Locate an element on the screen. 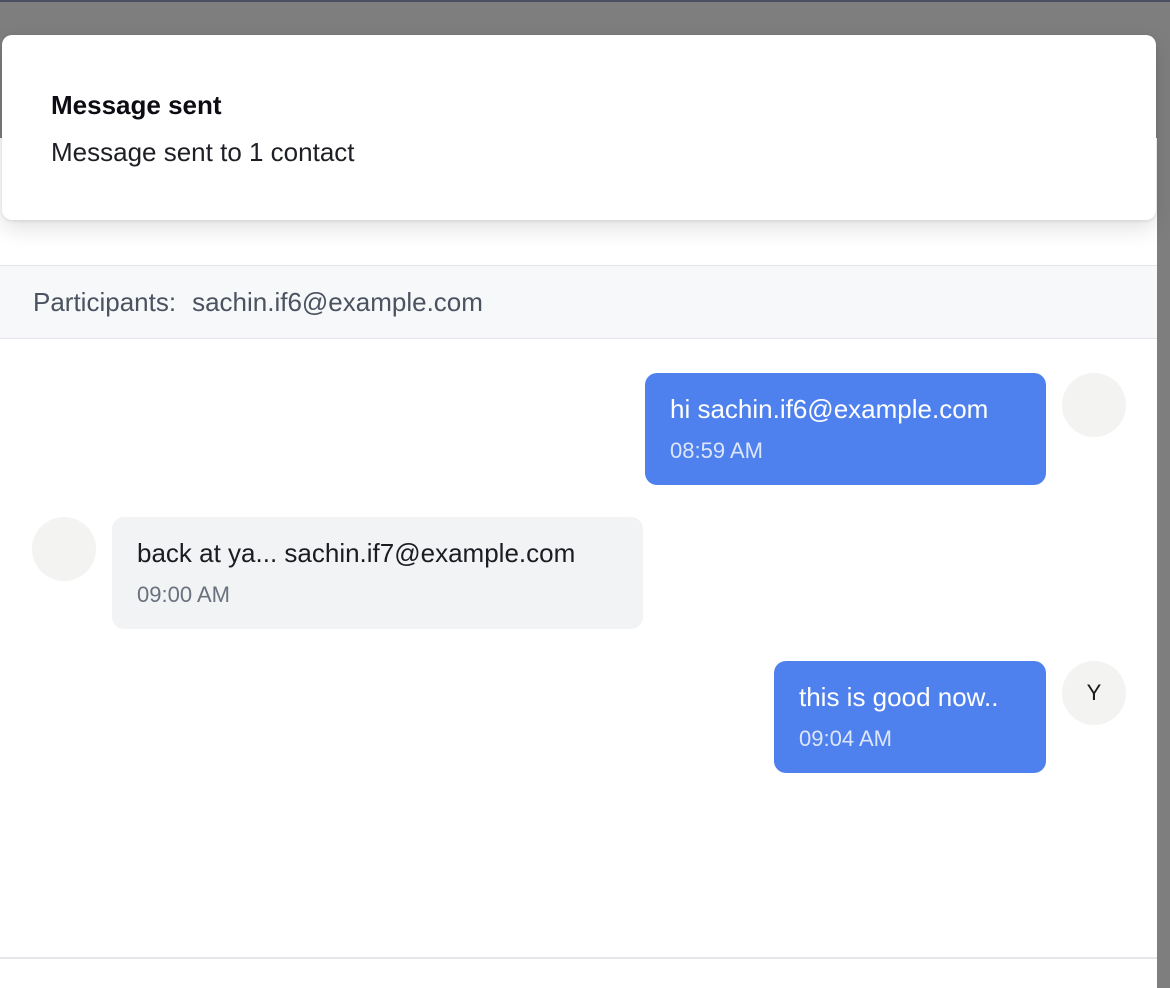  composer-divider is located at coordinates (578, 958).